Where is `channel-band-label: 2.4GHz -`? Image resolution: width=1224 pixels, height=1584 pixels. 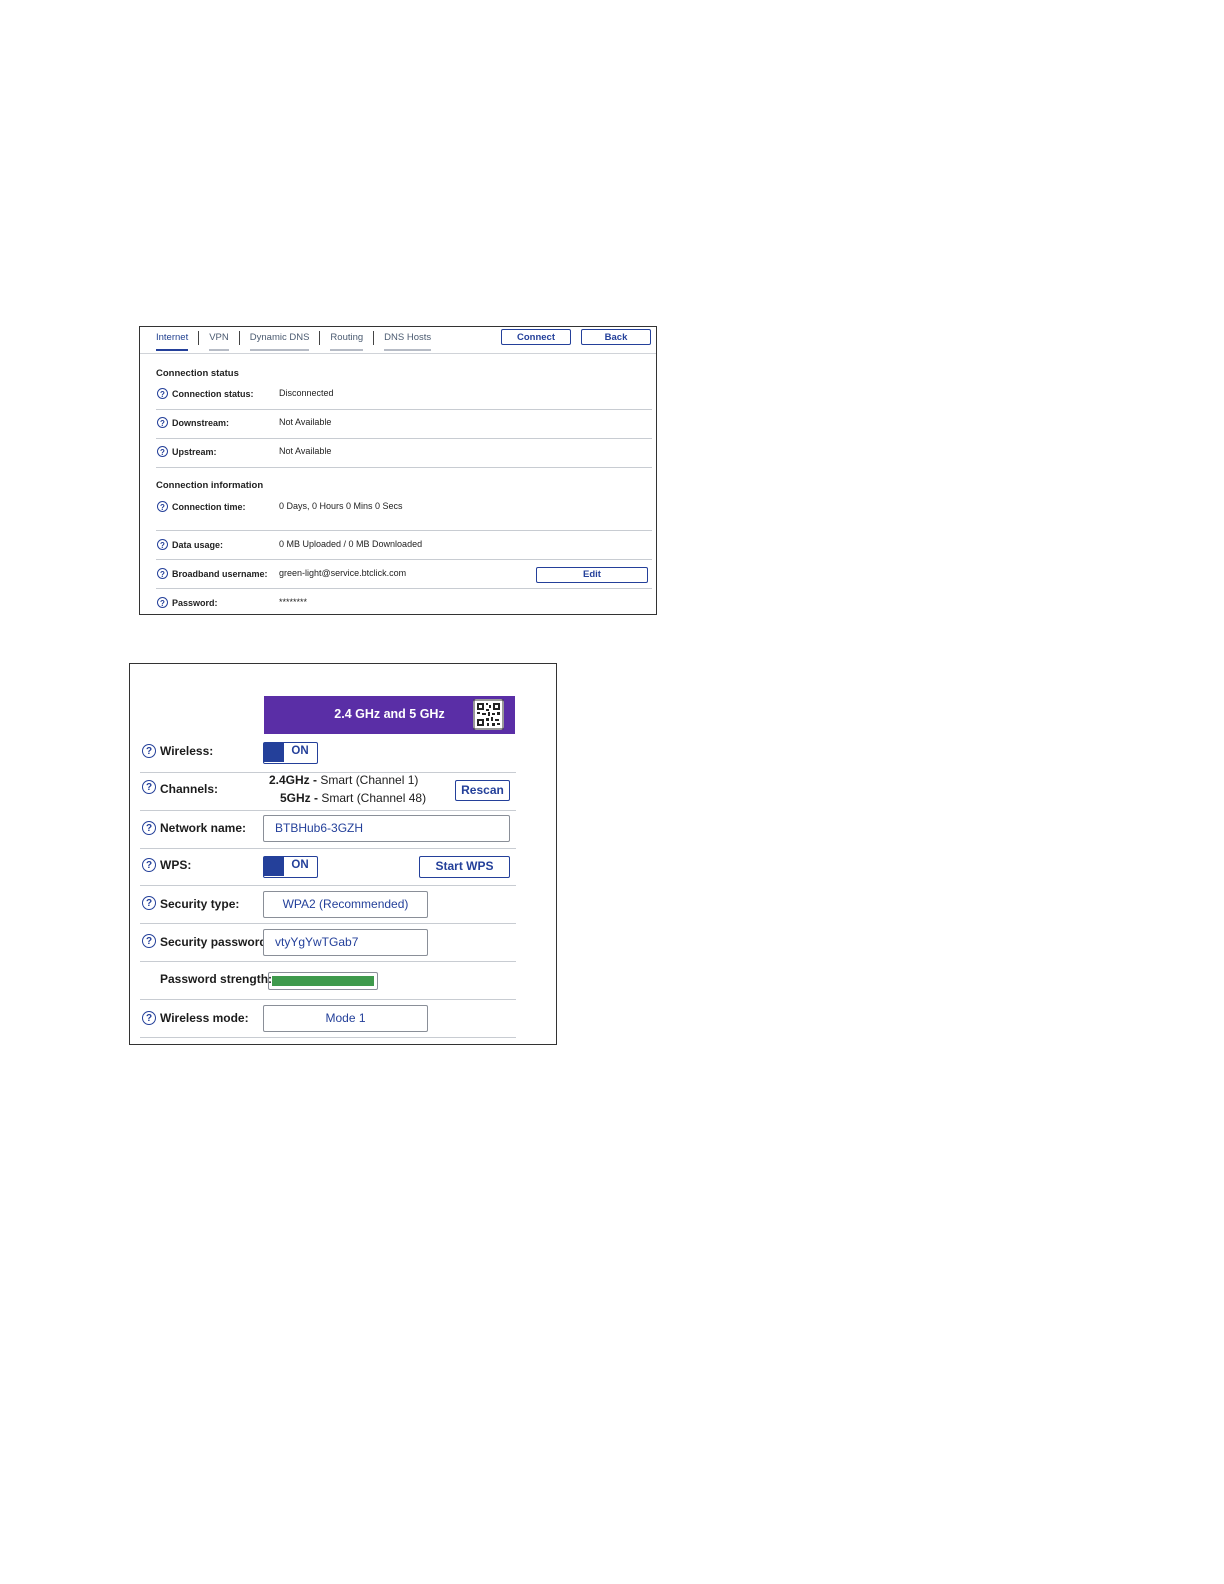 channel-band-label: 2.4GHz - is located at coordinates (293, 780).